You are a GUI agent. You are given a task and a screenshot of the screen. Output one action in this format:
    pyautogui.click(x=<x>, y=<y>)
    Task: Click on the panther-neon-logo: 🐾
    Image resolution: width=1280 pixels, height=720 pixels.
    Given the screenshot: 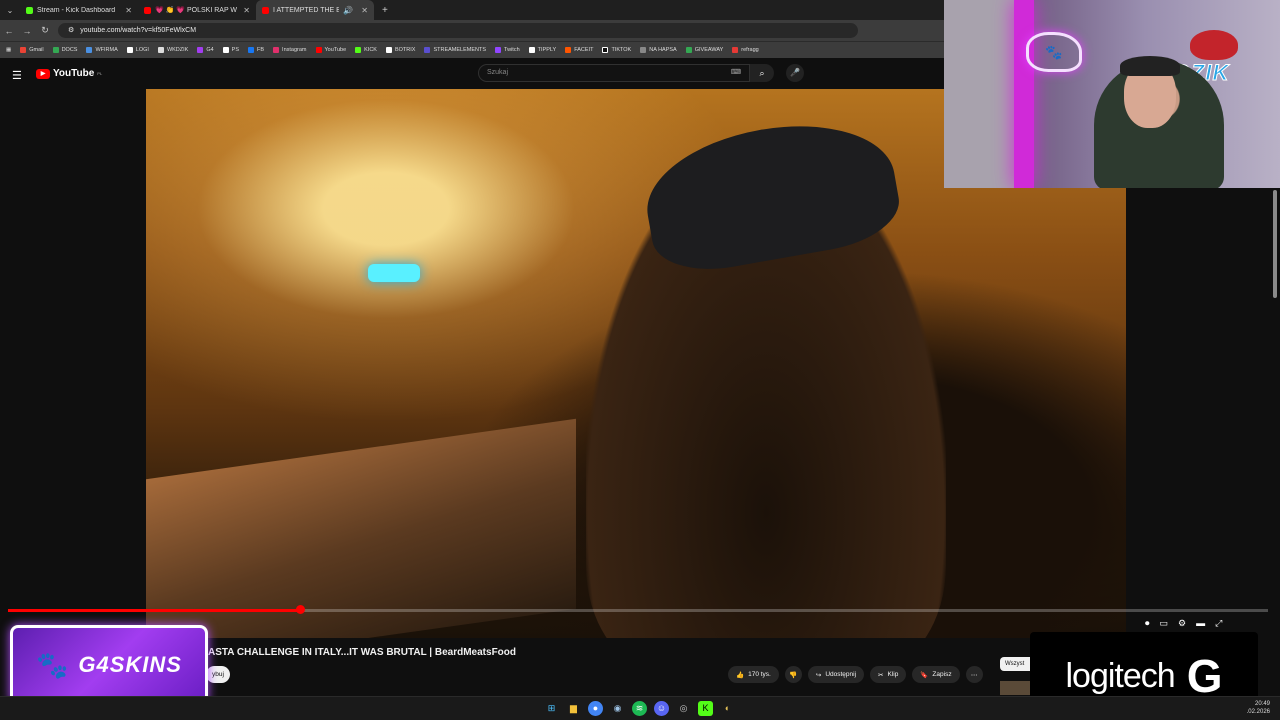 What is the action you would take?
    pyautogui.click(x=1054, y=52)
    